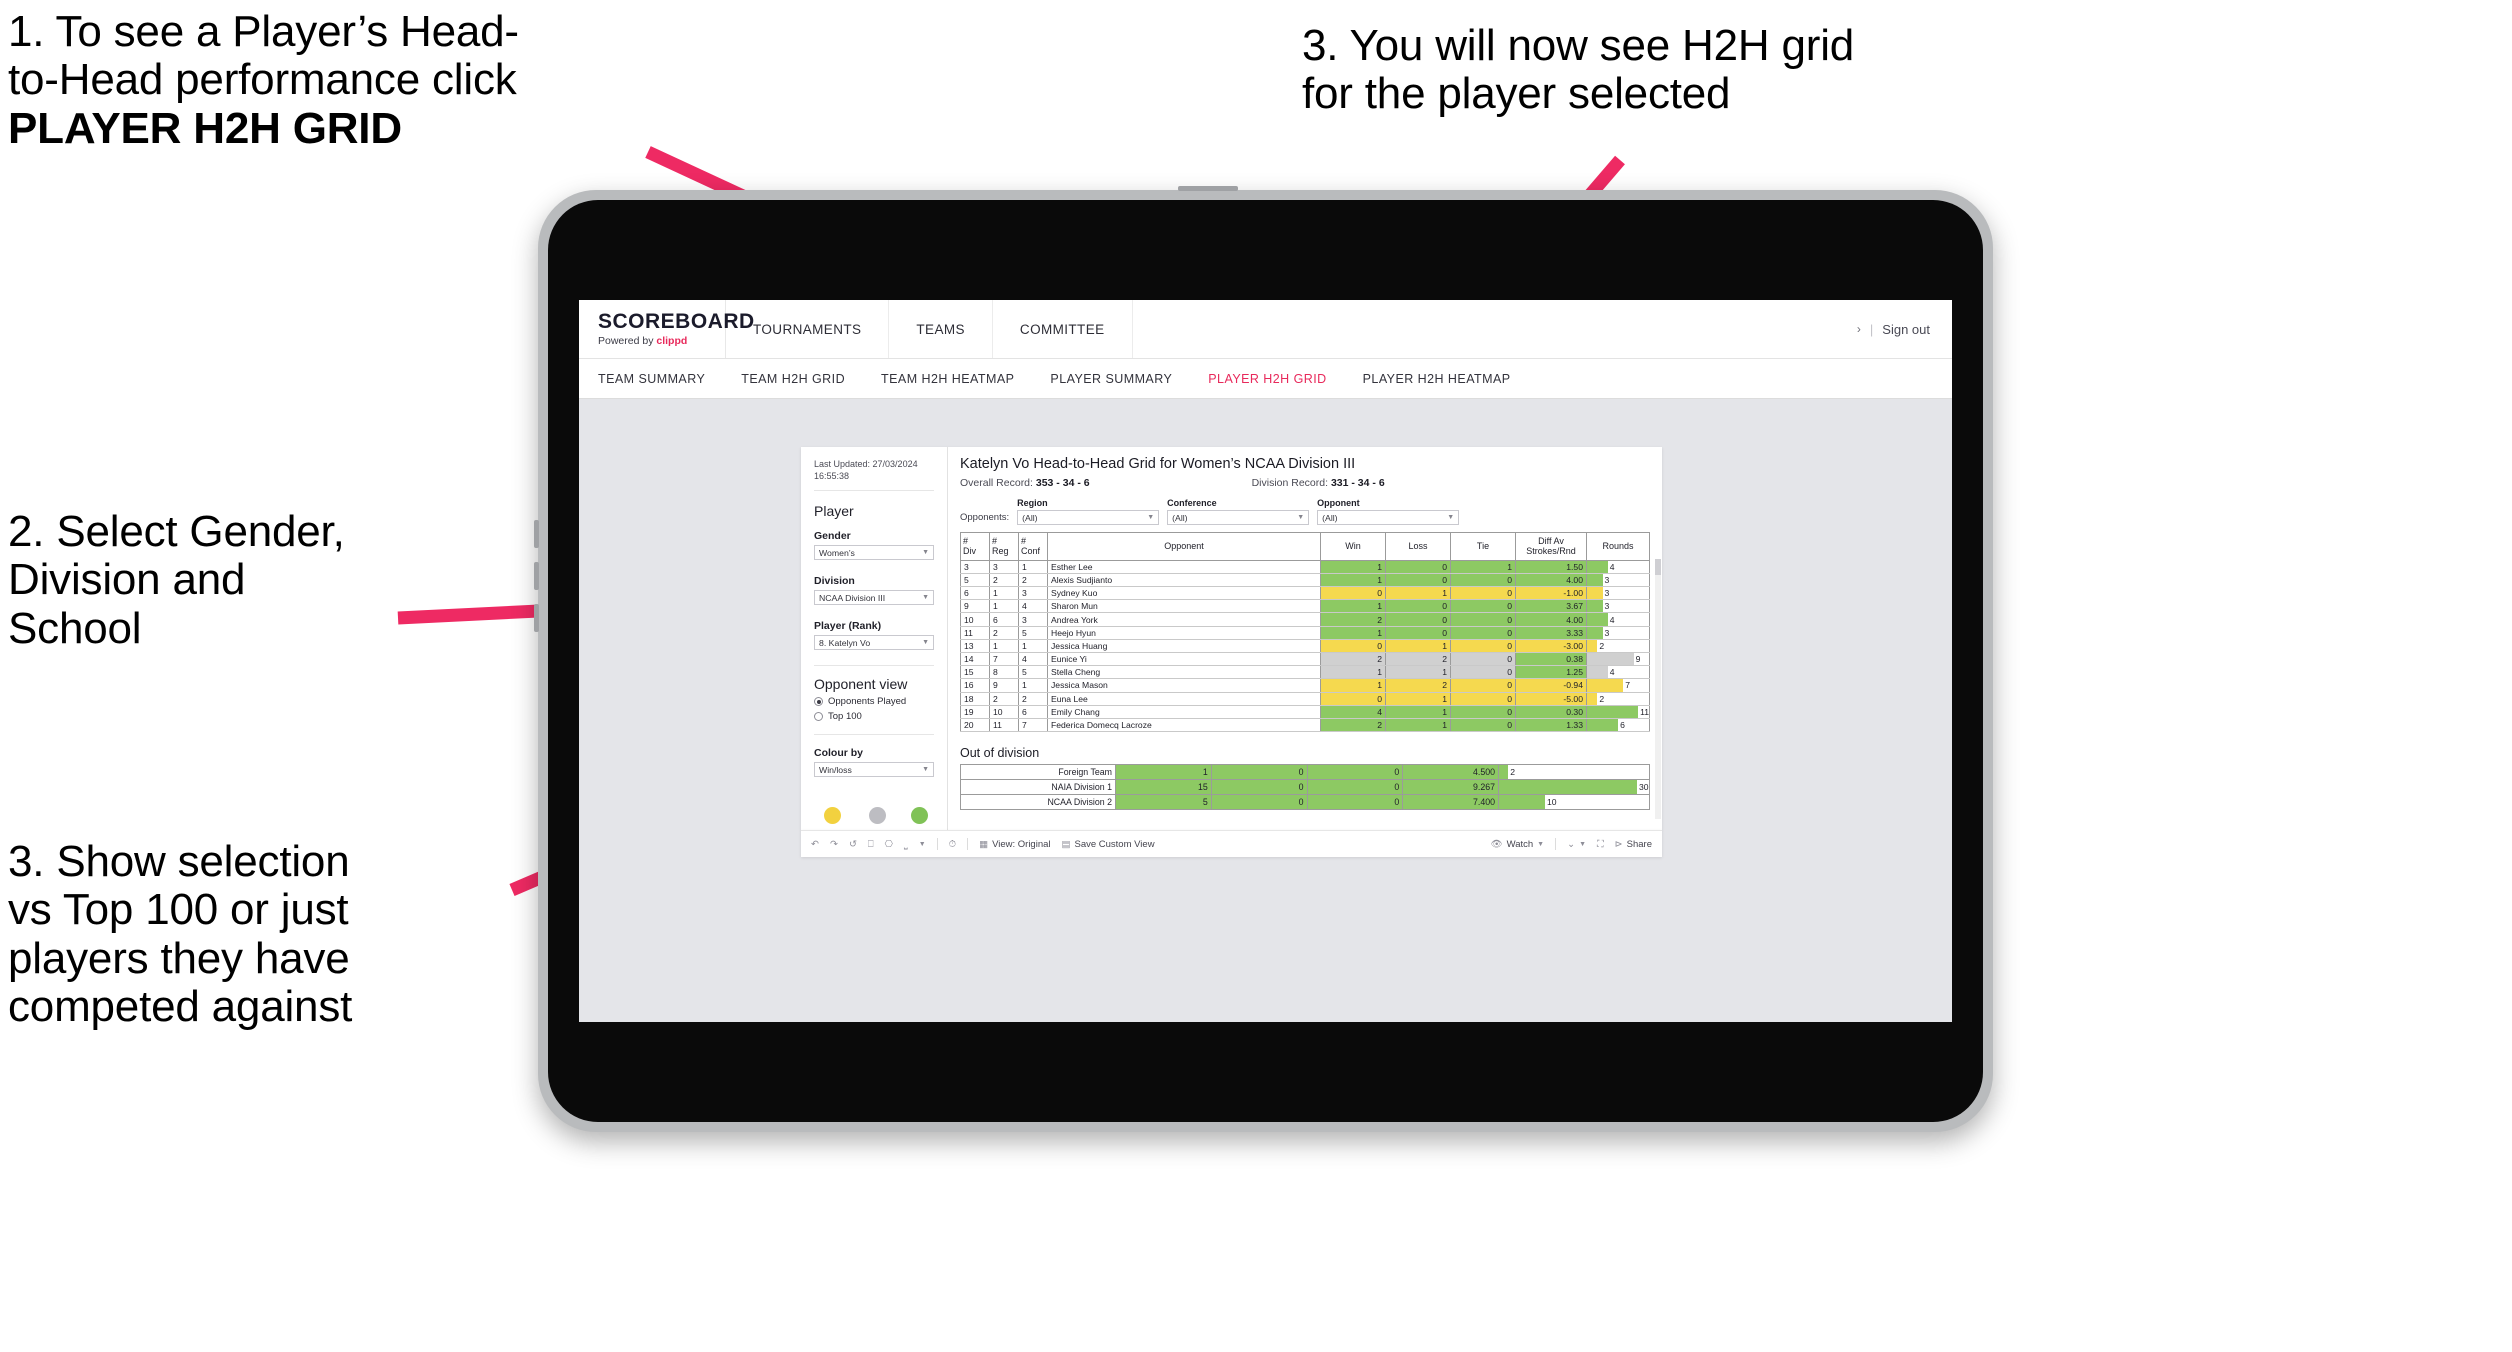 The image size is (2512, 1352). What do you see at coordinates (871, 844) in the screenshot?
I see `refresh-icon: ⎕` at bounding box center [871, 844].